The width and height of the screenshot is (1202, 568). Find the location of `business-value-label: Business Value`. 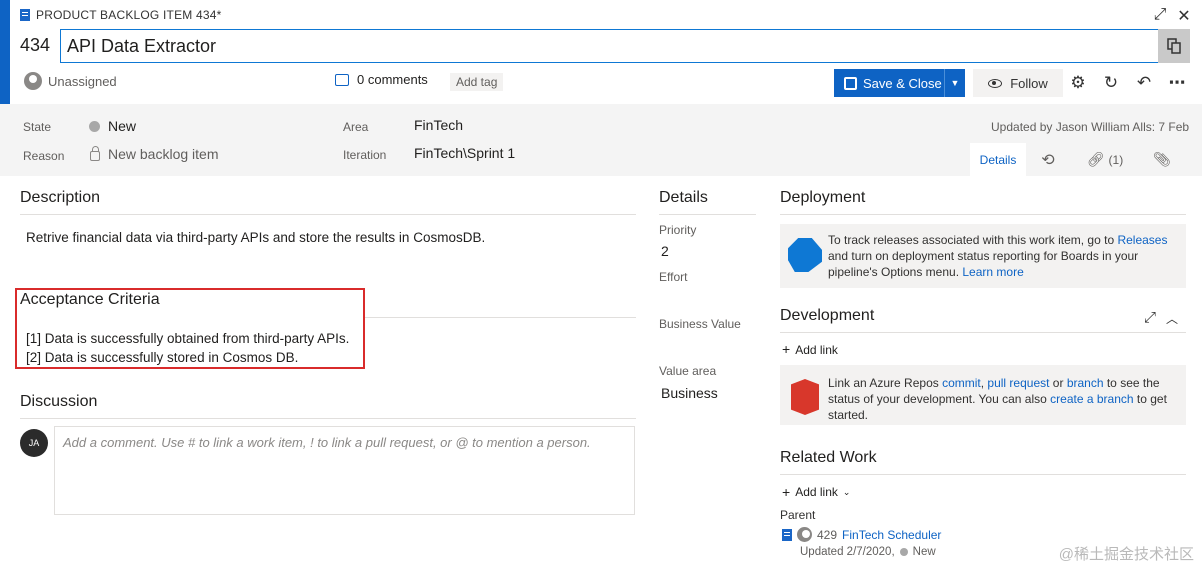

business-value-label: Business Value is located at coordinates (700, 324).